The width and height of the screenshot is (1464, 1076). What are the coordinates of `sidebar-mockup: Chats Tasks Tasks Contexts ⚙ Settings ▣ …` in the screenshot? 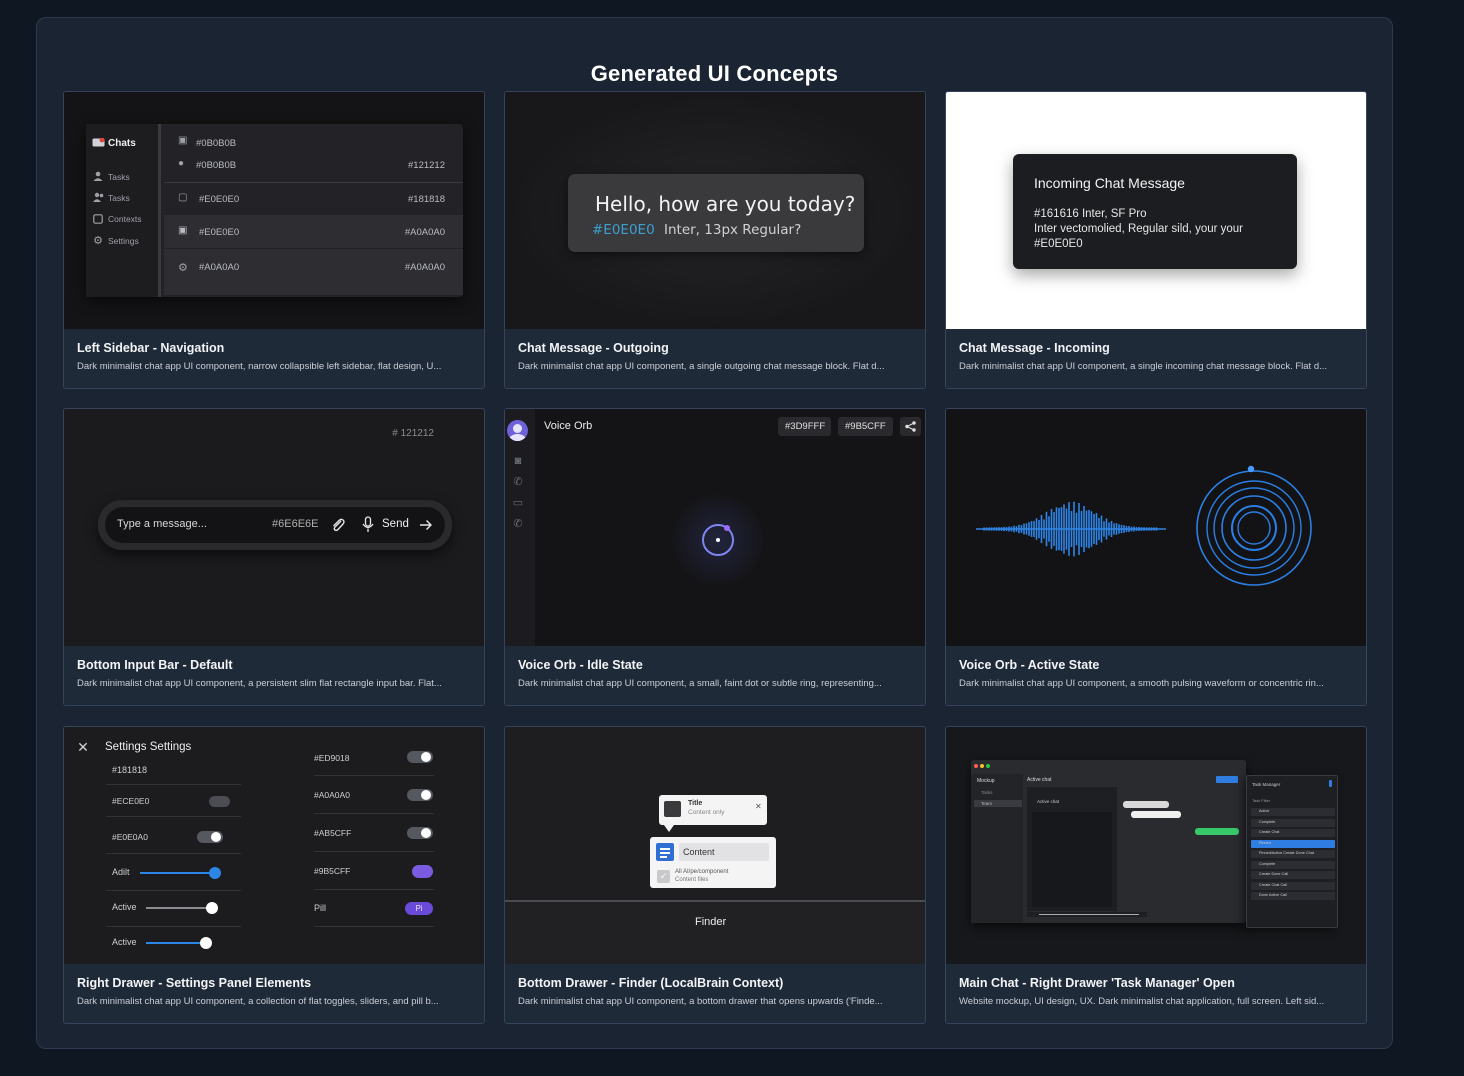 It's located at (274, 210).